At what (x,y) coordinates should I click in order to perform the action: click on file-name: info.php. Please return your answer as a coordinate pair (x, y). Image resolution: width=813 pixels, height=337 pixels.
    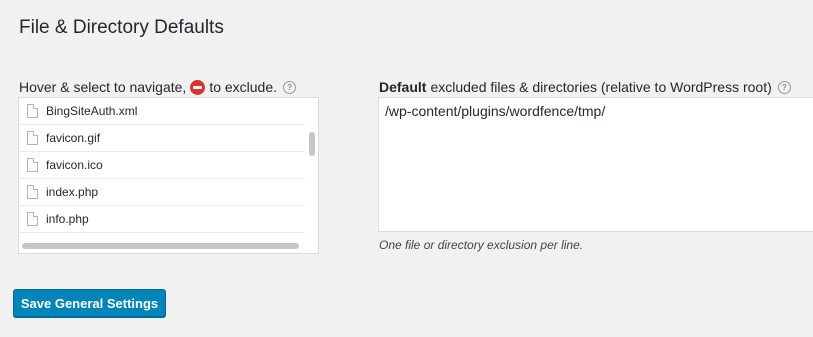
    Looking at the image, I should click on (67, 219).